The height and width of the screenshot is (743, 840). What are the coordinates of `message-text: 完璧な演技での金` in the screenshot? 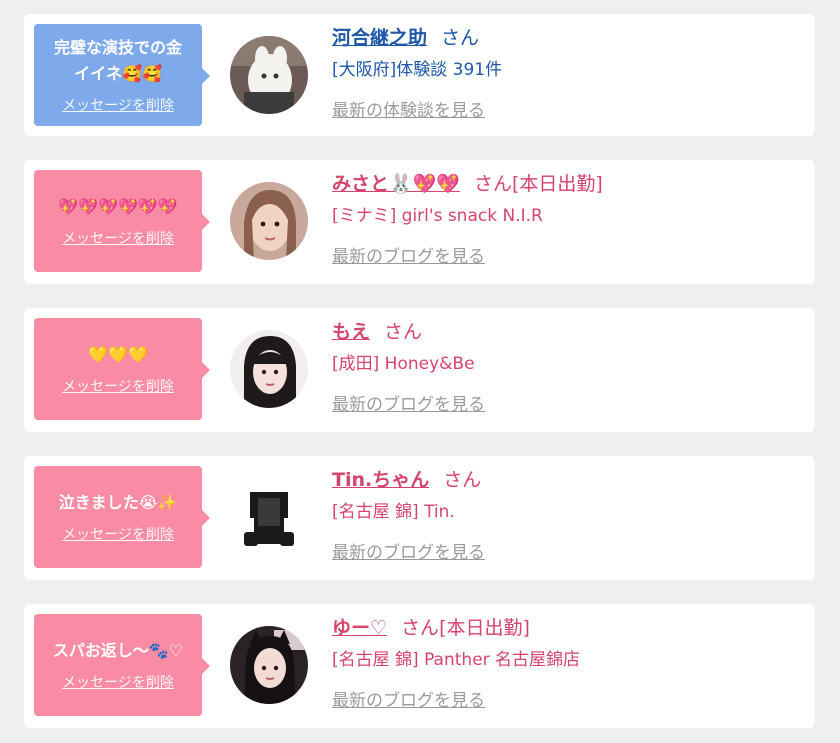 It's located at (117, 47).